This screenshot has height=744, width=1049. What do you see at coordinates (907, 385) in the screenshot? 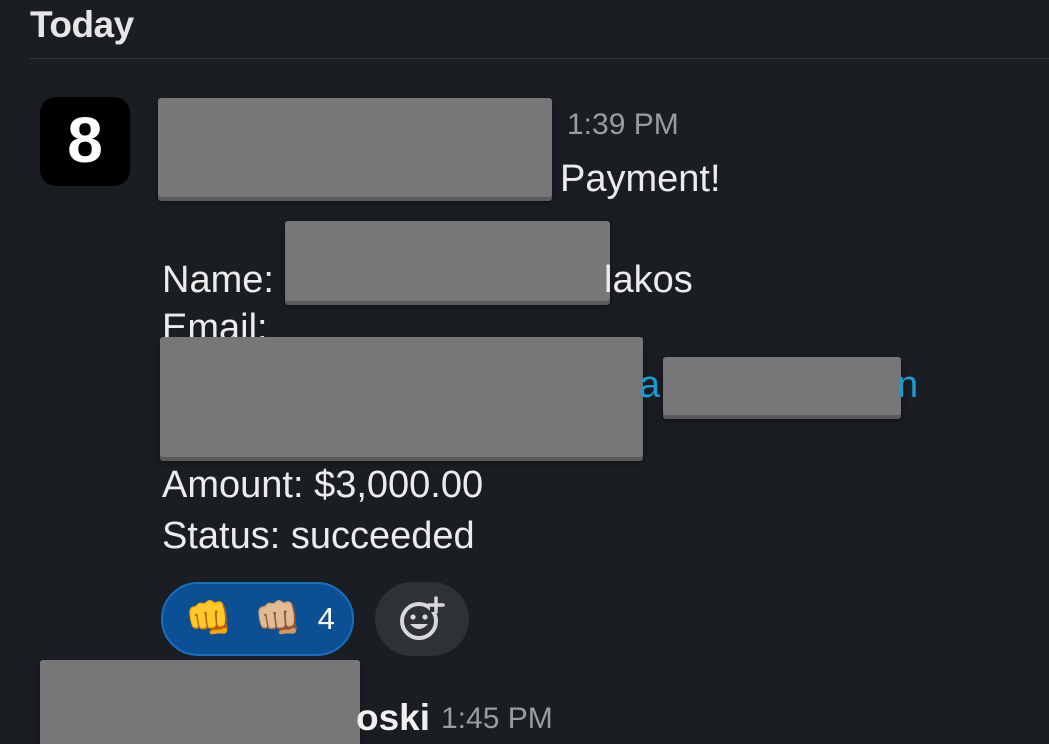
I see `email-link-fragment-2: n` at bounding box center [907, 385].